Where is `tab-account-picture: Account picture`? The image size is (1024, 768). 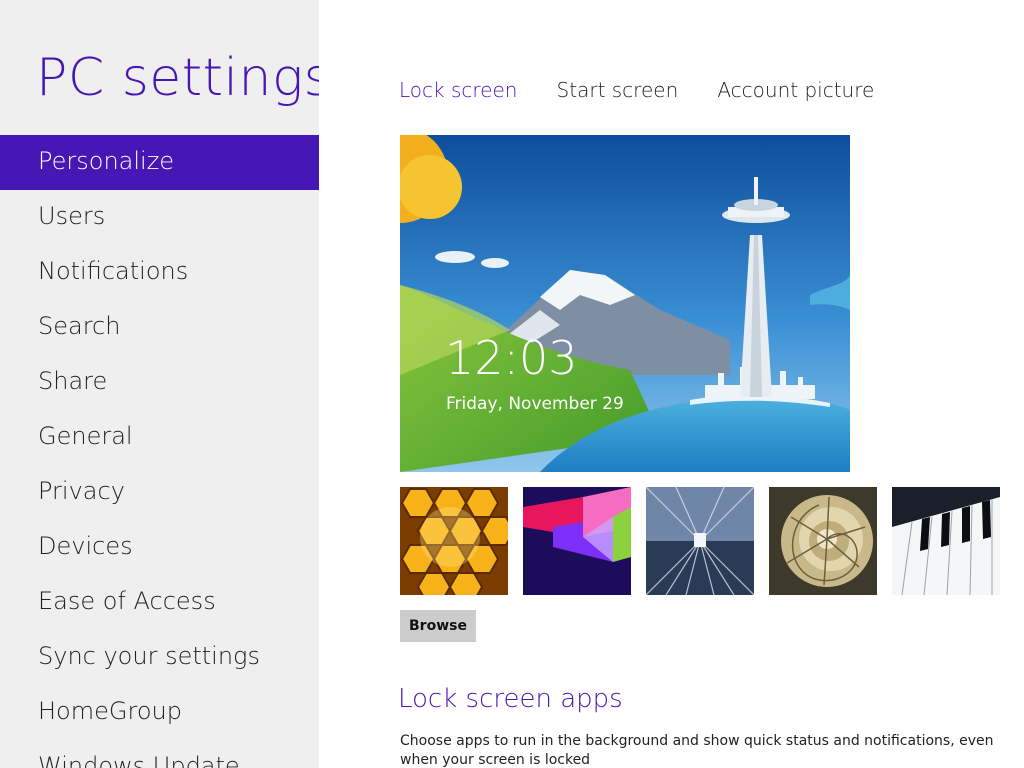
tab-account-picture: Account picture is located at coordinates (795, 90).